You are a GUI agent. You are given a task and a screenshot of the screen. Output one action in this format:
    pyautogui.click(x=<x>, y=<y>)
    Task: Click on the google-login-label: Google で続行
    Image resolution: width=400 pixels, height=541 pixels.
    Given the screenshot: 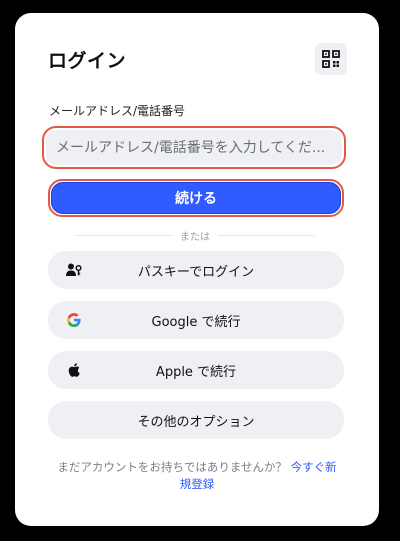 What is the action you would take?
    pyautogui.click(x=196, y=322)
    